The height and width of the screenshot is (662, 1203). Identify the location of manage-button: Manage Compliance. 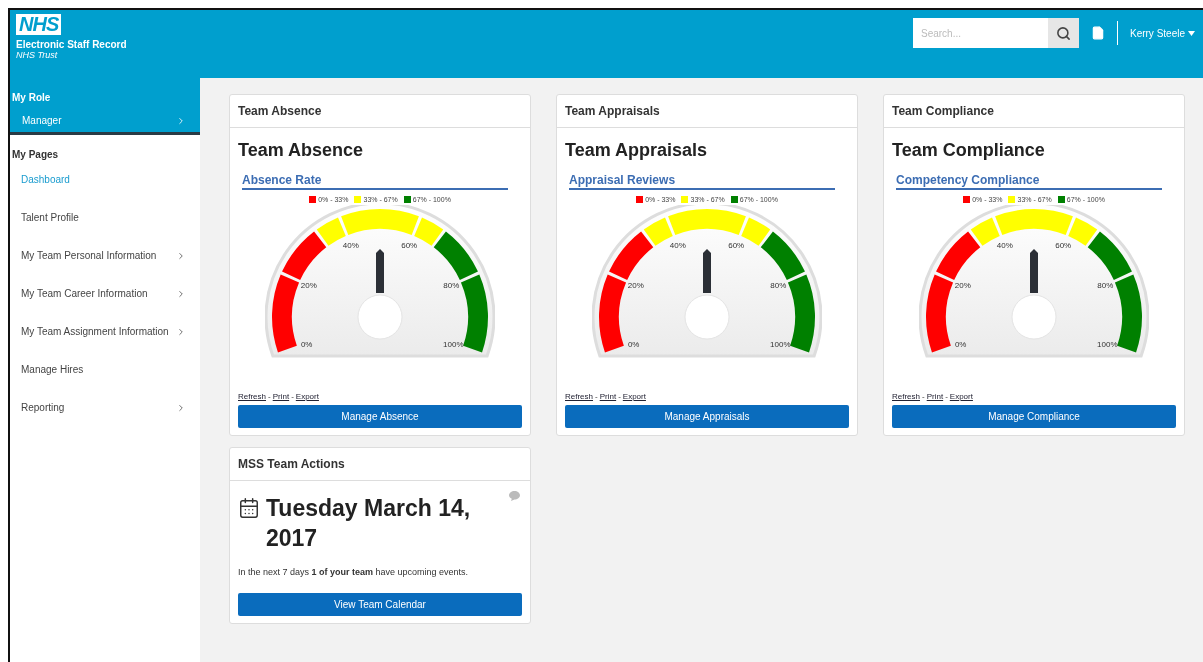
(1034, 416).